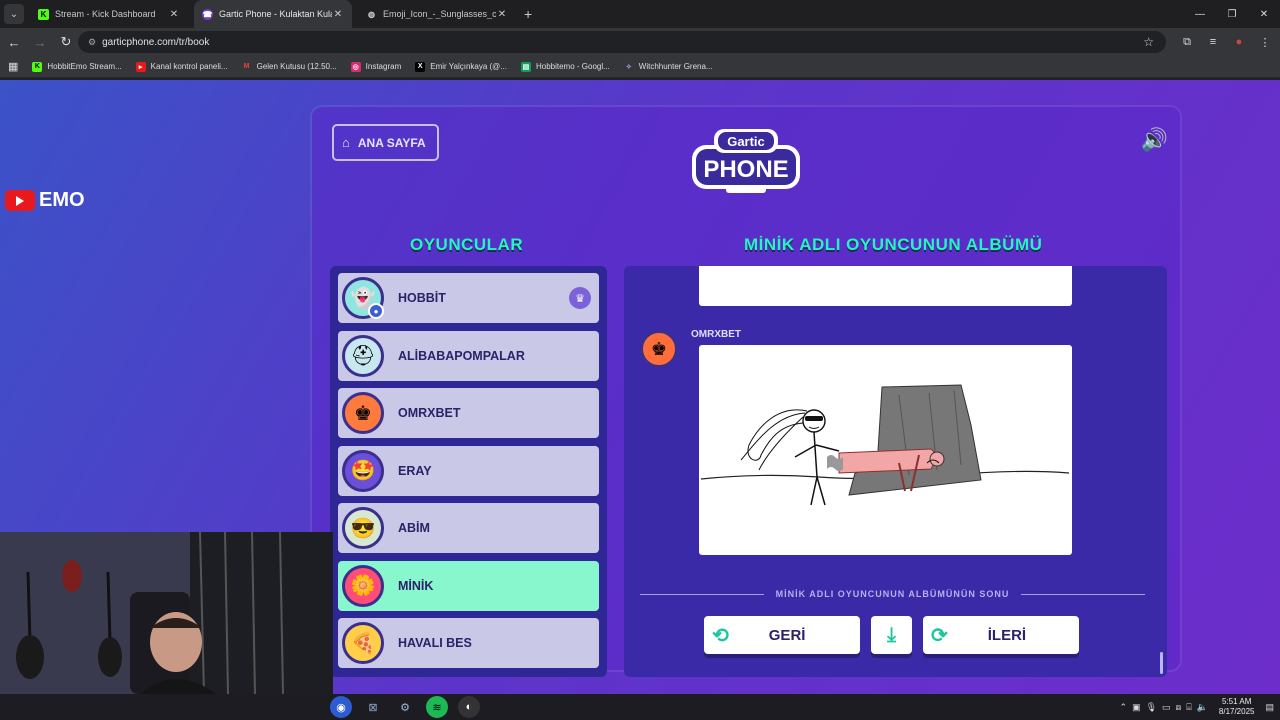 The height and width of the screenshot is (720, 1280). Describe the element at coordinates (363, 355) in the screenshot. I see `knight-avatar: ⛑` at that location.